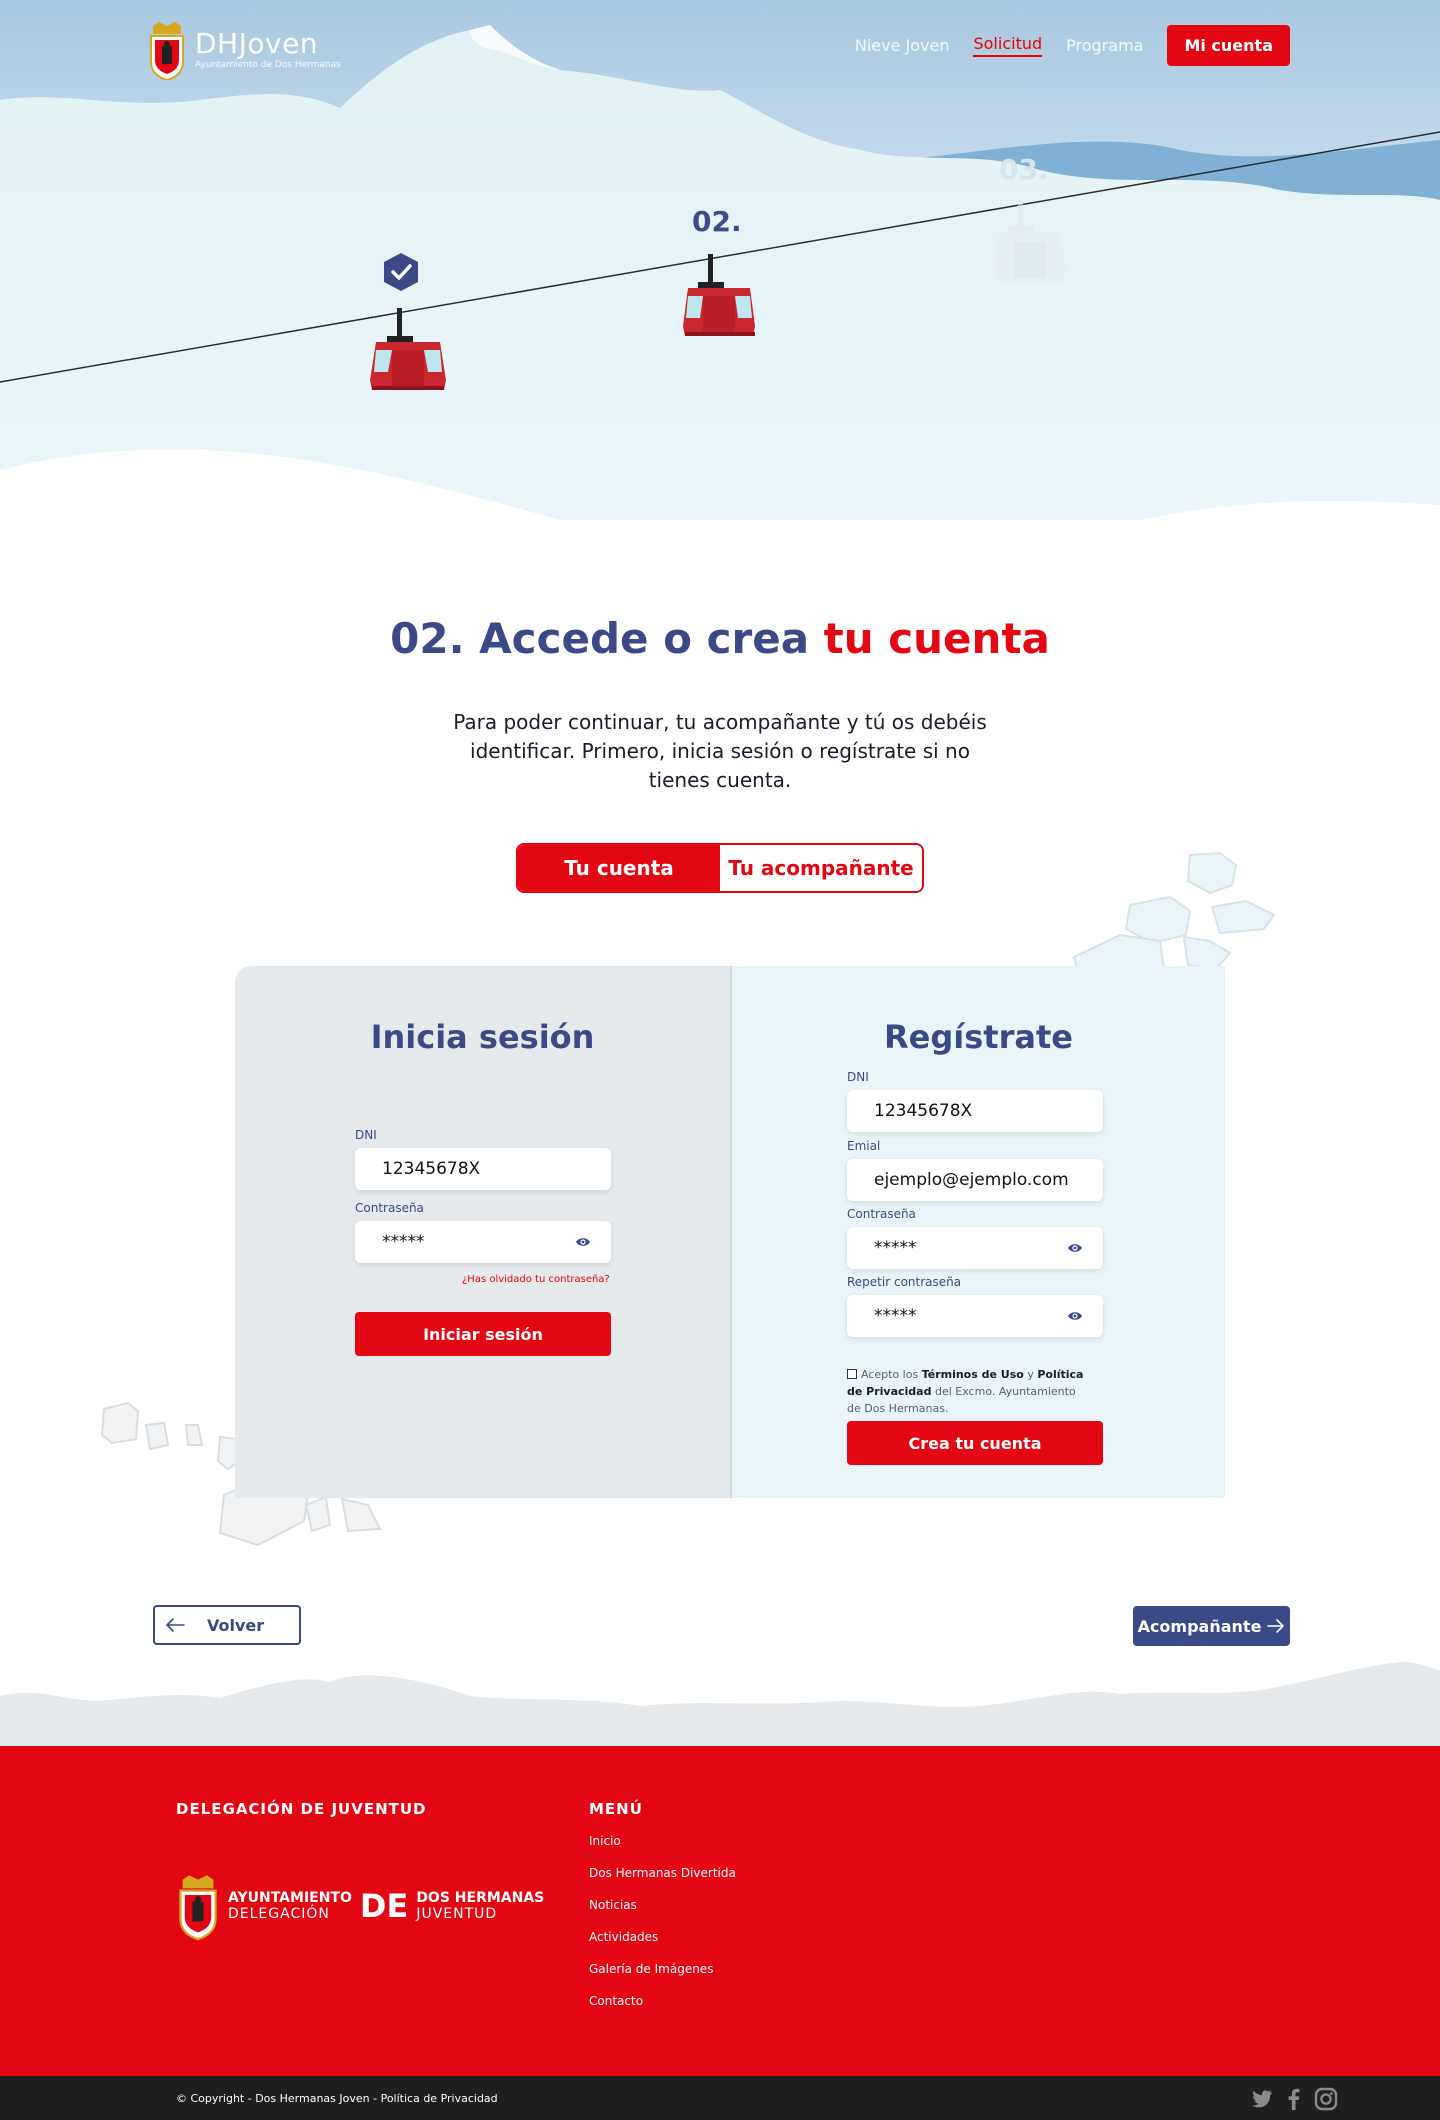 The width and height of the screenshot is (1440, 2120). I want to click on arrow-left-icon, so click(175, 1625).